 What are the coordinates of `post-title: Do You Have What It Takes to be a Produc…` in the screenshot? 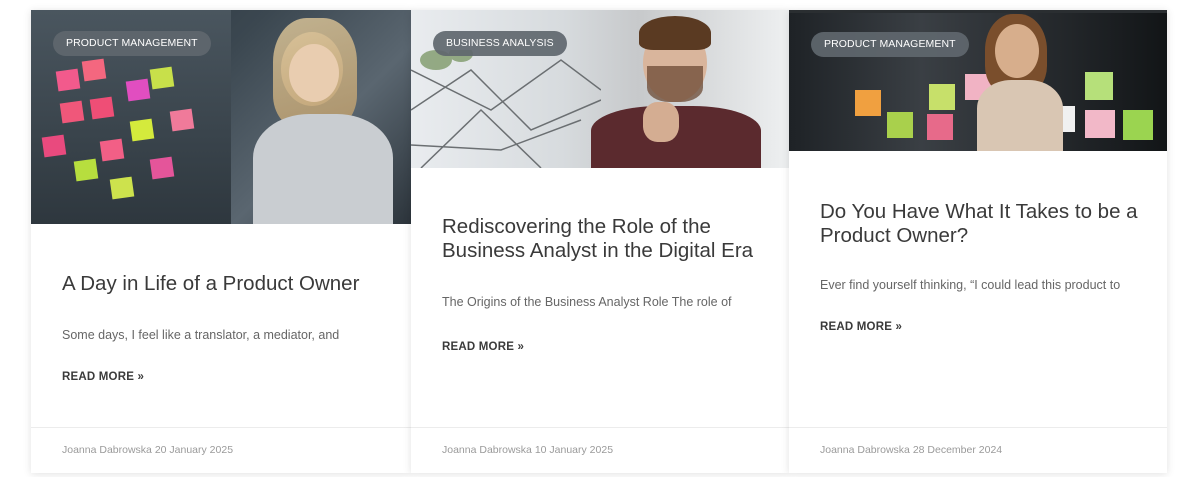 It's located at (981, 224).